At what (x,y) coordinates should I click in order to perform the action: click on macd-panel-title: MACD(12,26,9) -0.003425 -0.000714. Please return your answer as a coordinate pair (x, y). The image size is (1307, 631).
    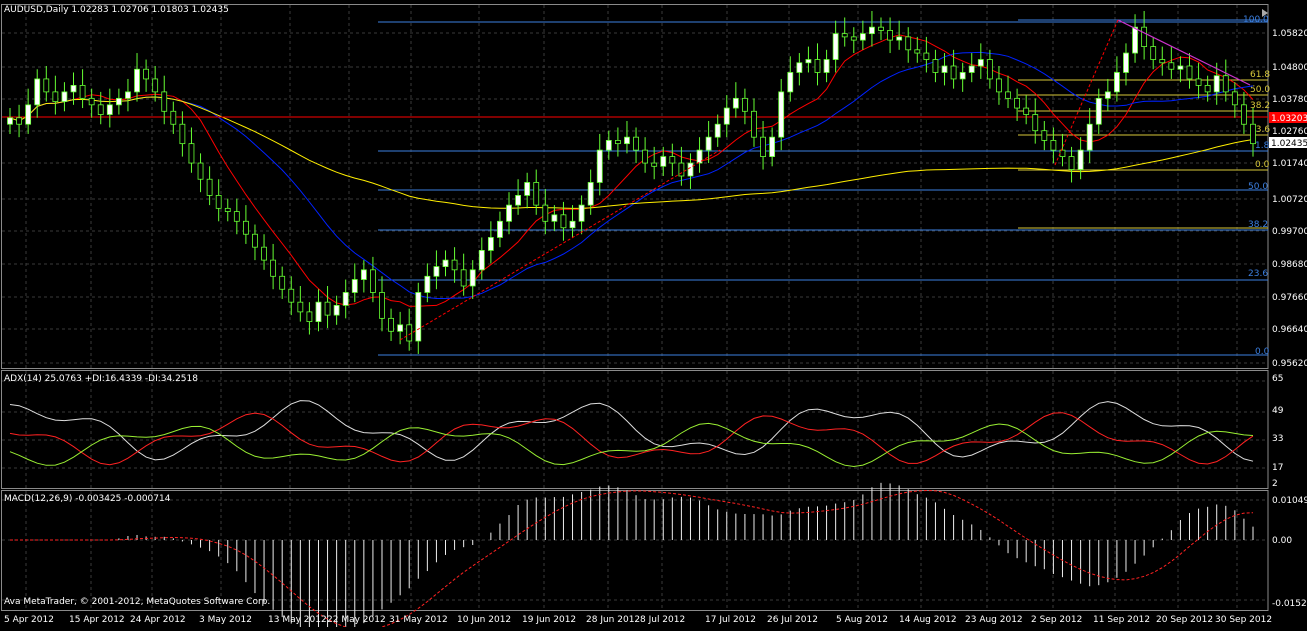
    Looking at the image, I should click on (87, 499).